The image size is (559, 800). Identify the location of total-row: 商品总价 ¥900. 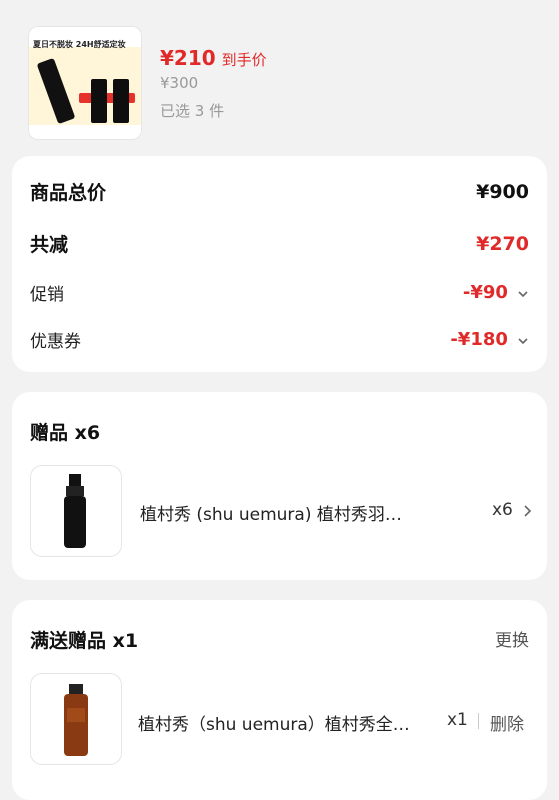
(279, 191).